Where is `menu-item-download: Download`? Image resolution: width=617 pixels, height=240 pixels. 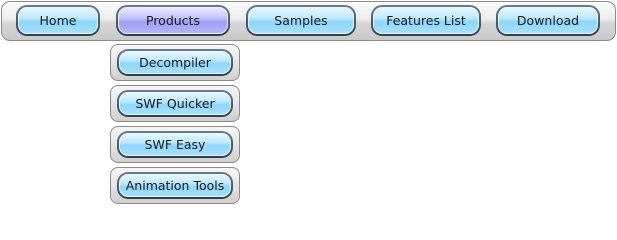 menu-item-download: Download is located at coordinates (548, 20).